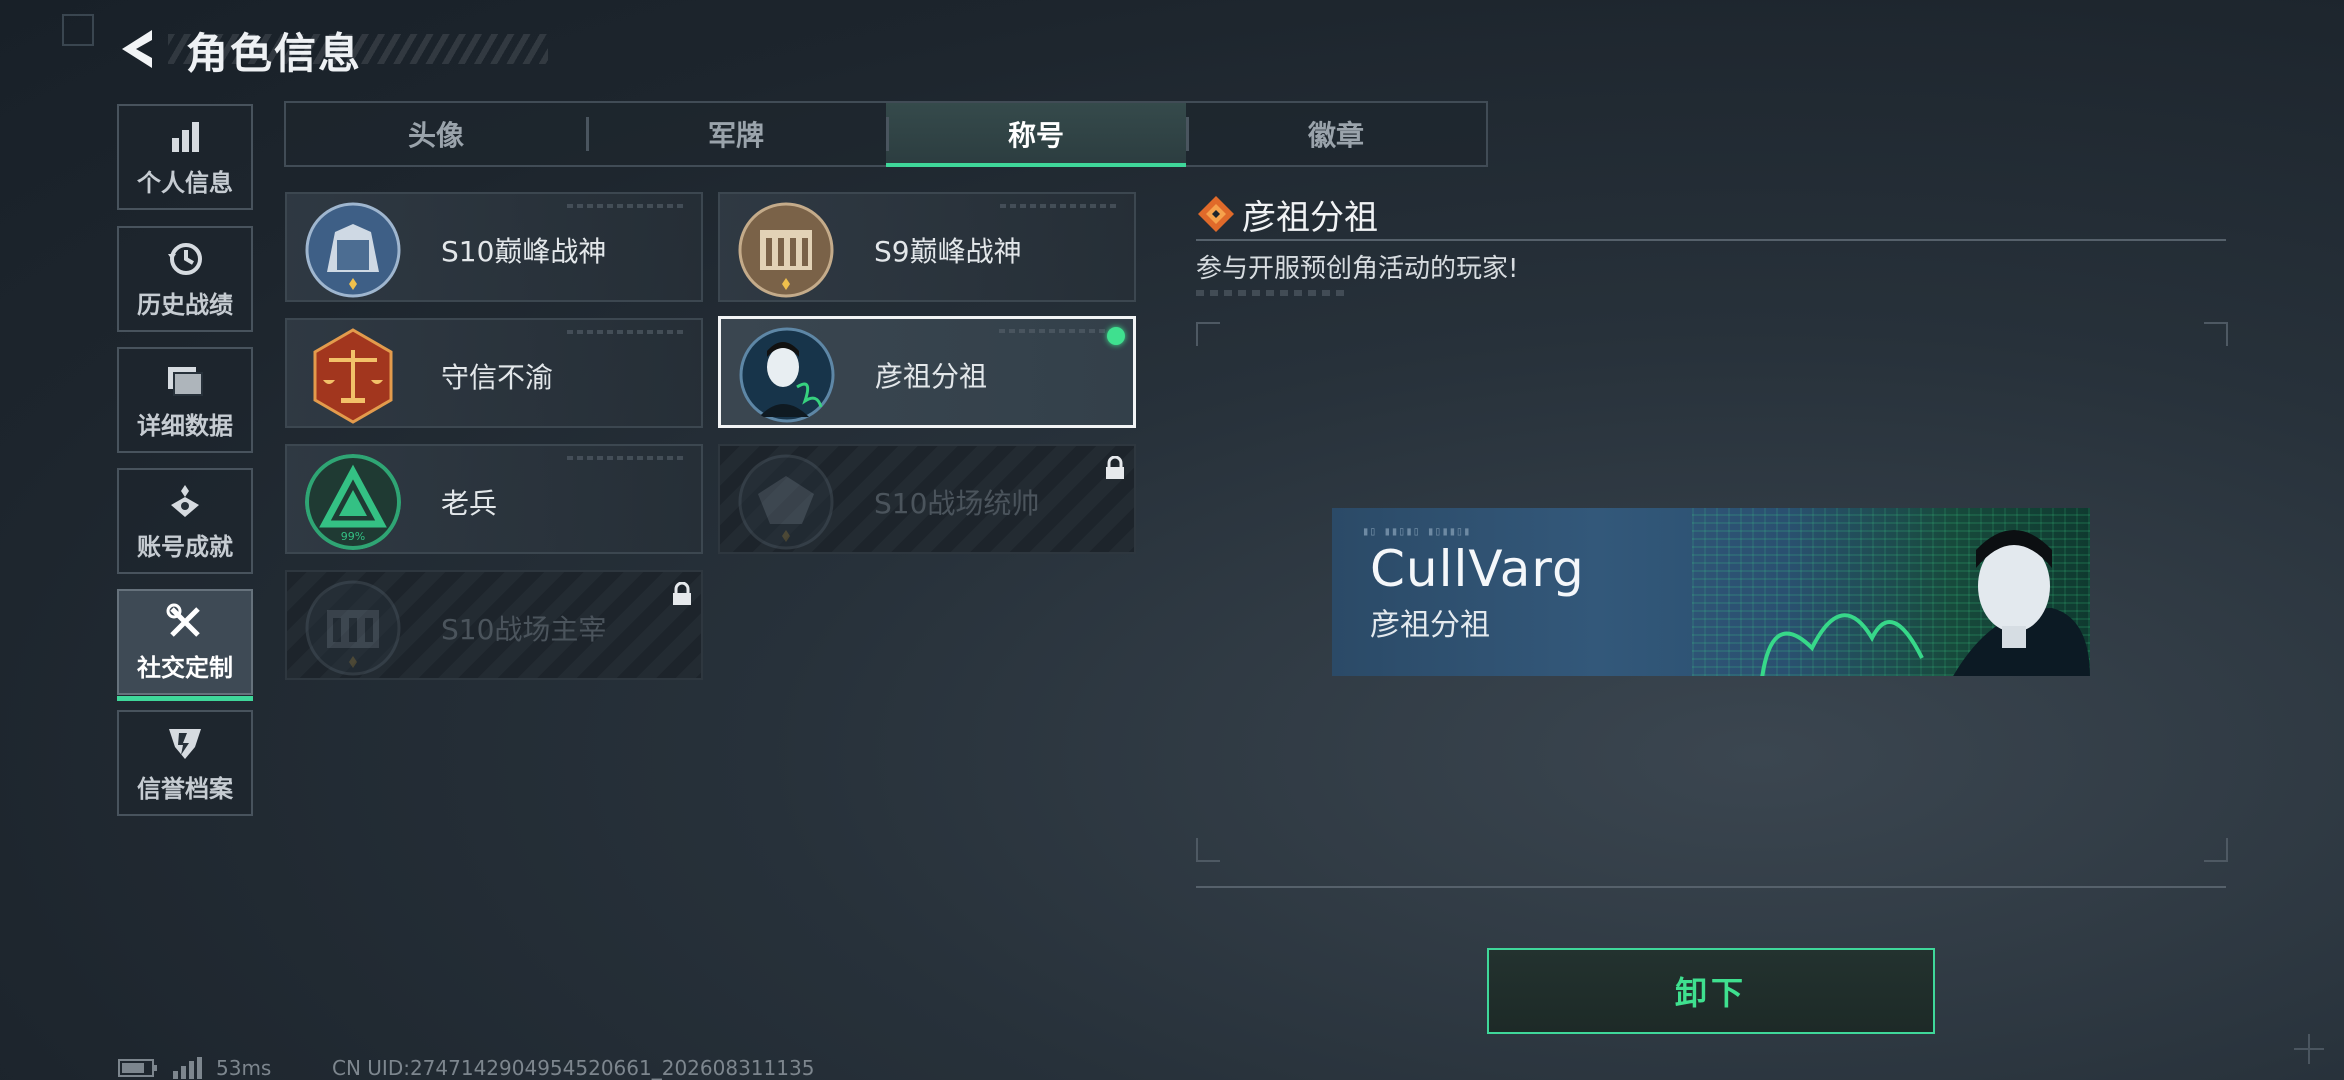 The height and width of the screenshot is (1080, 2344). I want to click on sidebar-item-label: 账号成就, so click(185, 546).